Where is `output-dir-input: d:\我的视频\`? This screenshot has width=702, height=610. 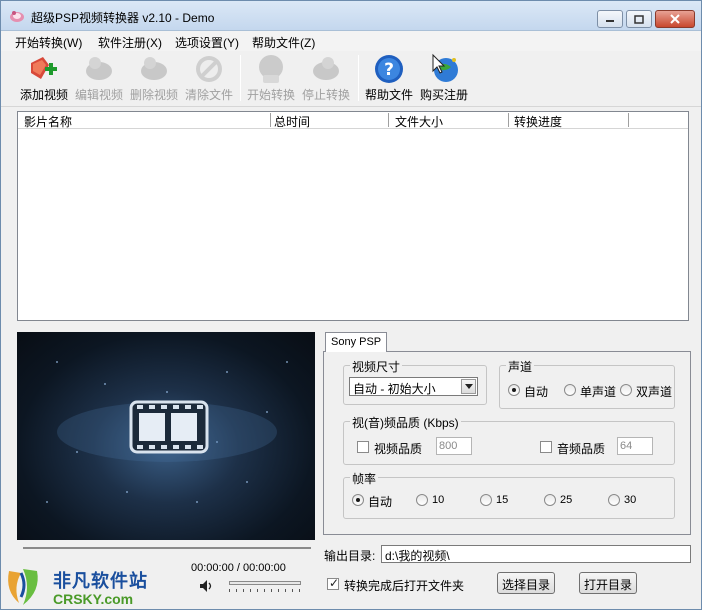 output-dir-input: d:\我的视频\ is located at coordinates (536, 554).